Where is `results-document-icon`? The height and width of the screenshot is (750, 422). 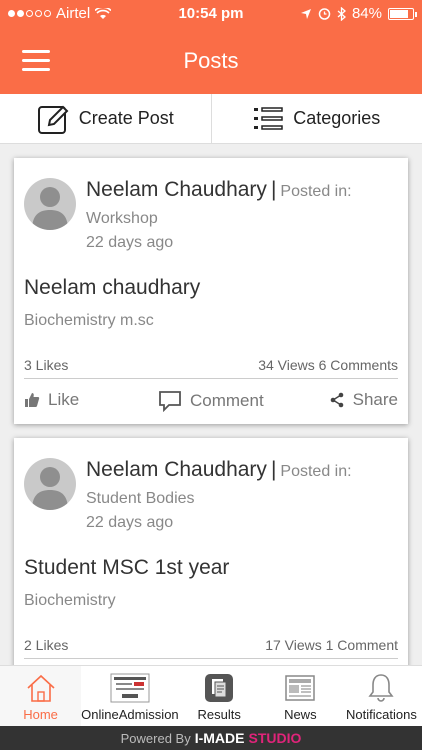
results-document-icon is located at coordinates (219, 688).